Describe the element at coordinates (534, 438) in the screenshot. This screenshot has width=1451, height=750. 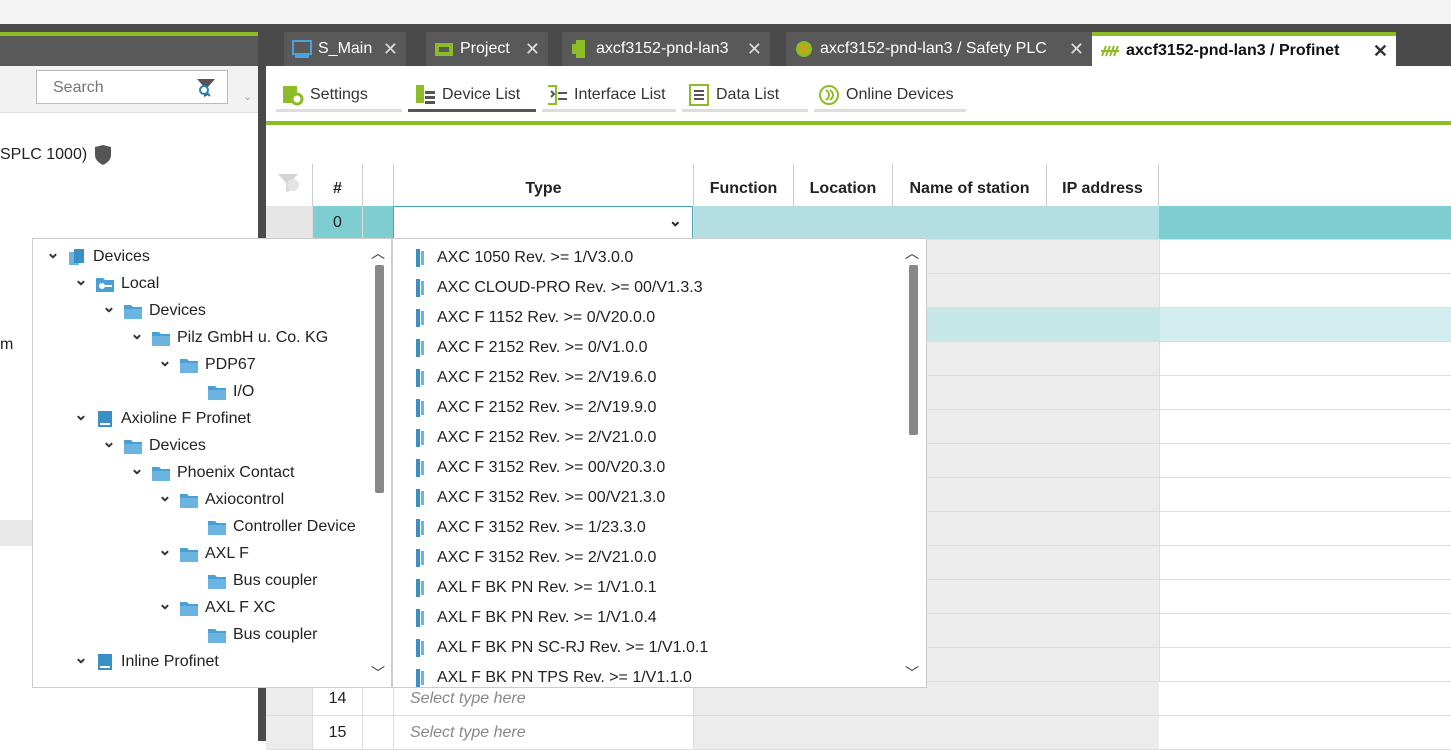
I see `device-type-option: AXC F 2152 Rev. >= 2/V21.0.0` at that location.